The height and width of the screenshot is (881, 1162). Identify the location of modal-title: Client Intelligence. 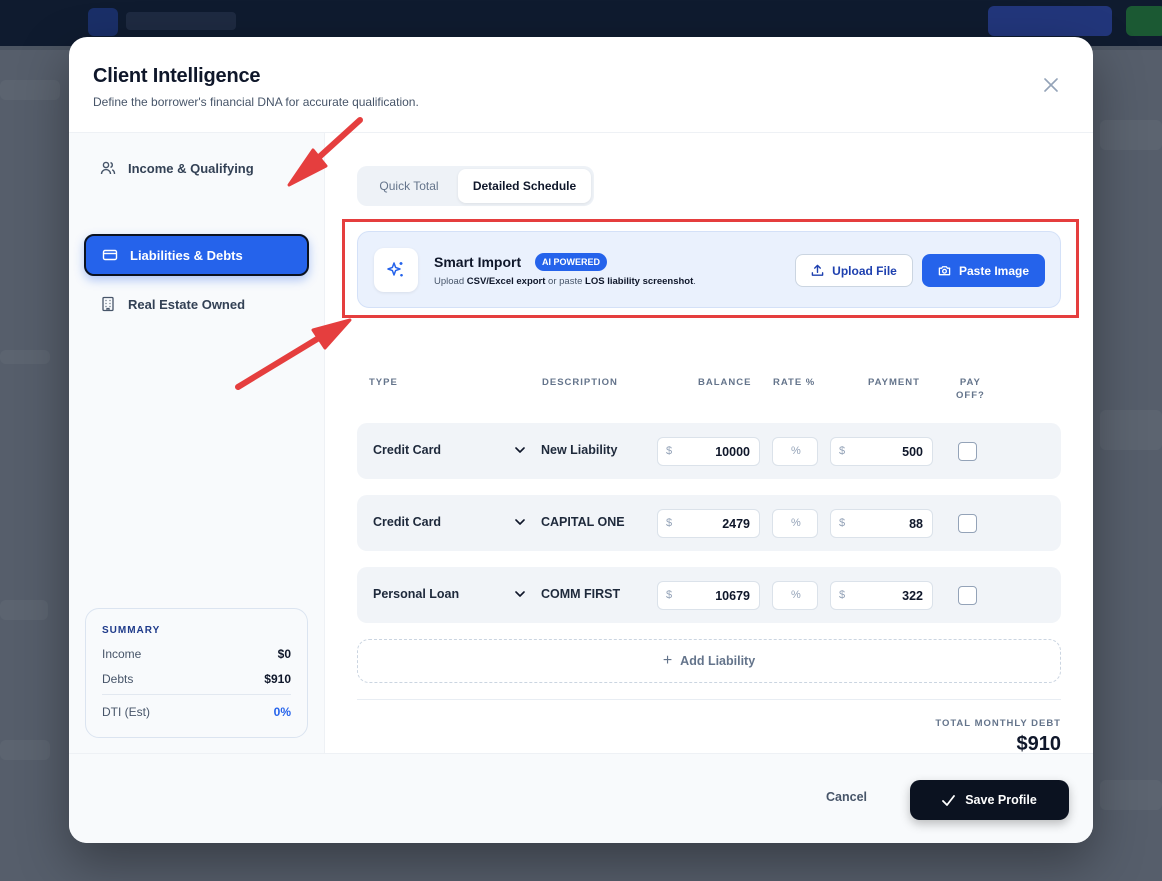
(177, 76).